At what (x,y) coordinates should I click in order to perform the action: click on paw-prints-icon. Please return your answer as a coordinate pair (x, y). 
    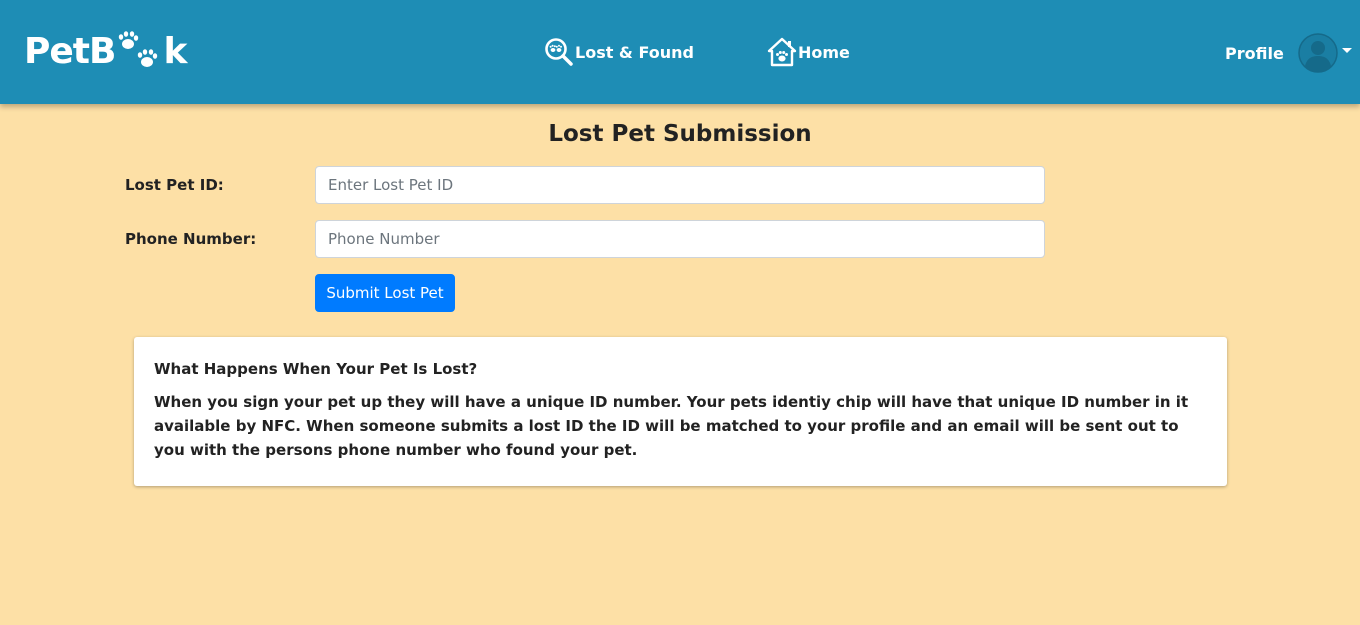
    Looking at the image, I should click on (139, 51).